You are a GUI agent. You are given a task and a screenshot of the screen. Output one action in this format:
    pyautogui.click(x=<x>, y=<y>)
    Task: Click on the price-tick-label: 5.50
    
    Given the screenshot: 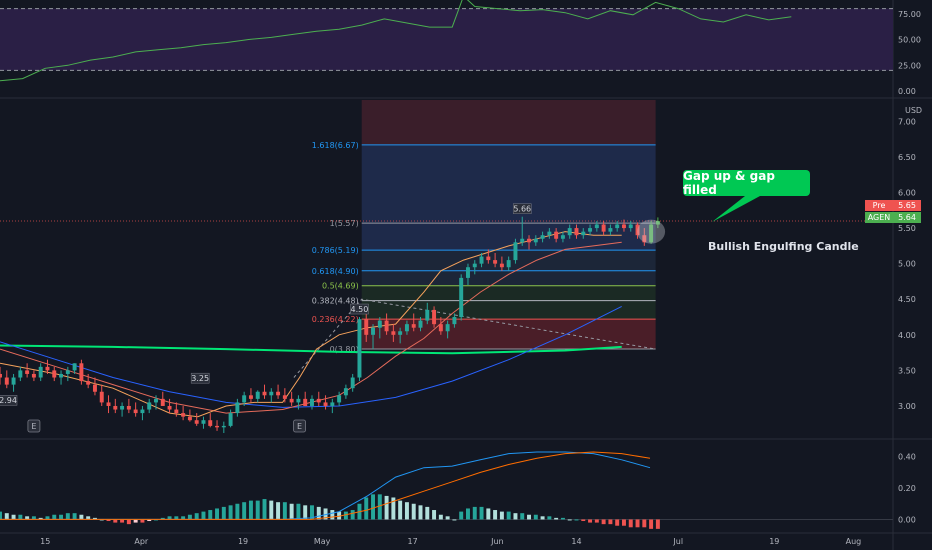 What is the action you would take?
    pyautogui.click(x=907, y=228)
    